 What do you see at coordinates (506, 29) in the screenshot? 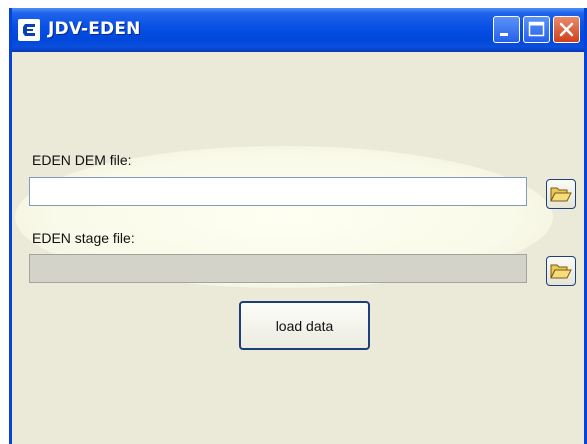
I see `minimize-button` at bounding box center [506, 29].